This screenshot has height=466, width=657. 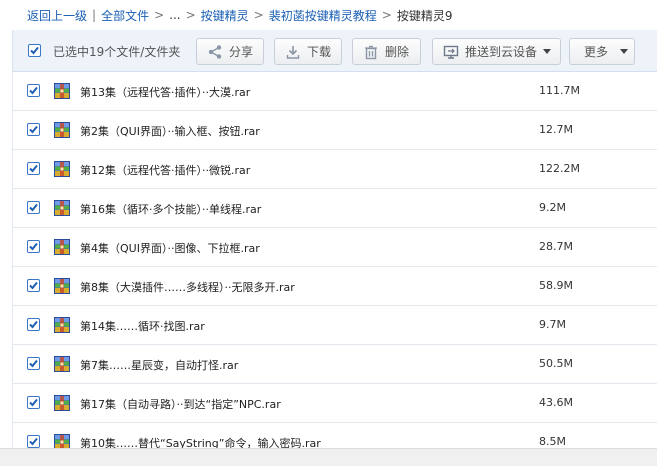 I want to click on breadcrumb-item: 按键精灵, so click(x=225, y=15).